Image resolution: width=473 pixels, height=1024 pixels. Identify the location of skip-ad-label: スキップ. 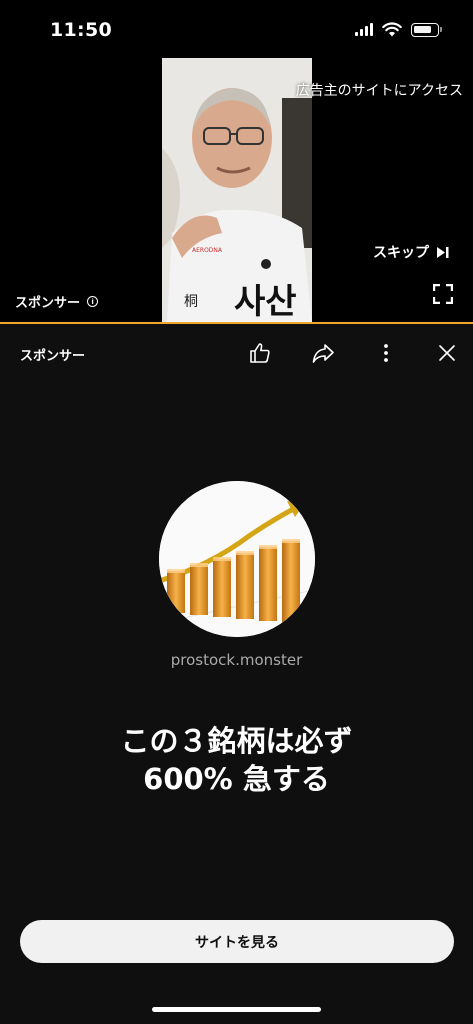
(401, 253).